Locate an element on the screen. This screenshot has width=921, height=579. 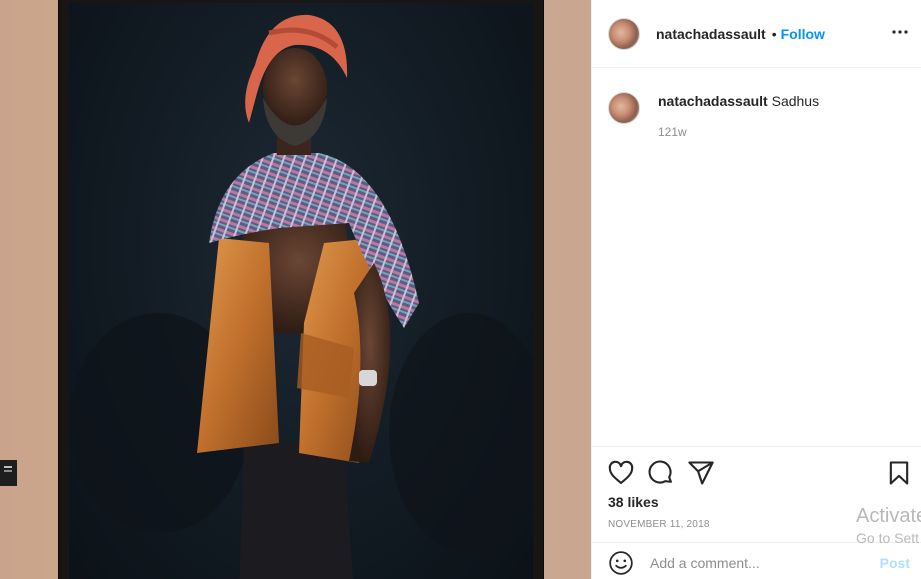
post-header: natachadassault • Follow is located at coordinates (756, 34).